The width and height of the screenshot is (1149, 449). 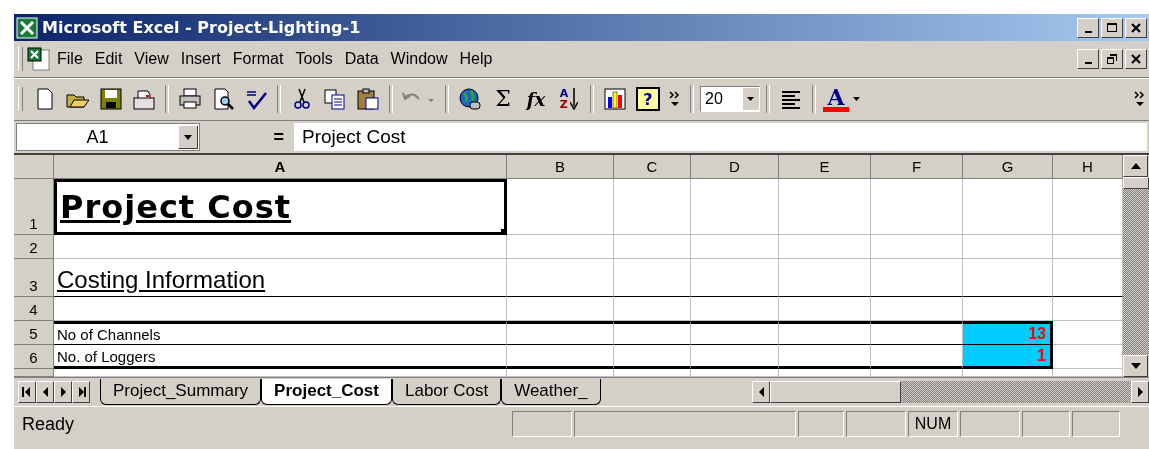 What do you see at coordinates (1008, 333) in the screenshot?
I see `table-cell: 13` at bounding box center [1008, 333].